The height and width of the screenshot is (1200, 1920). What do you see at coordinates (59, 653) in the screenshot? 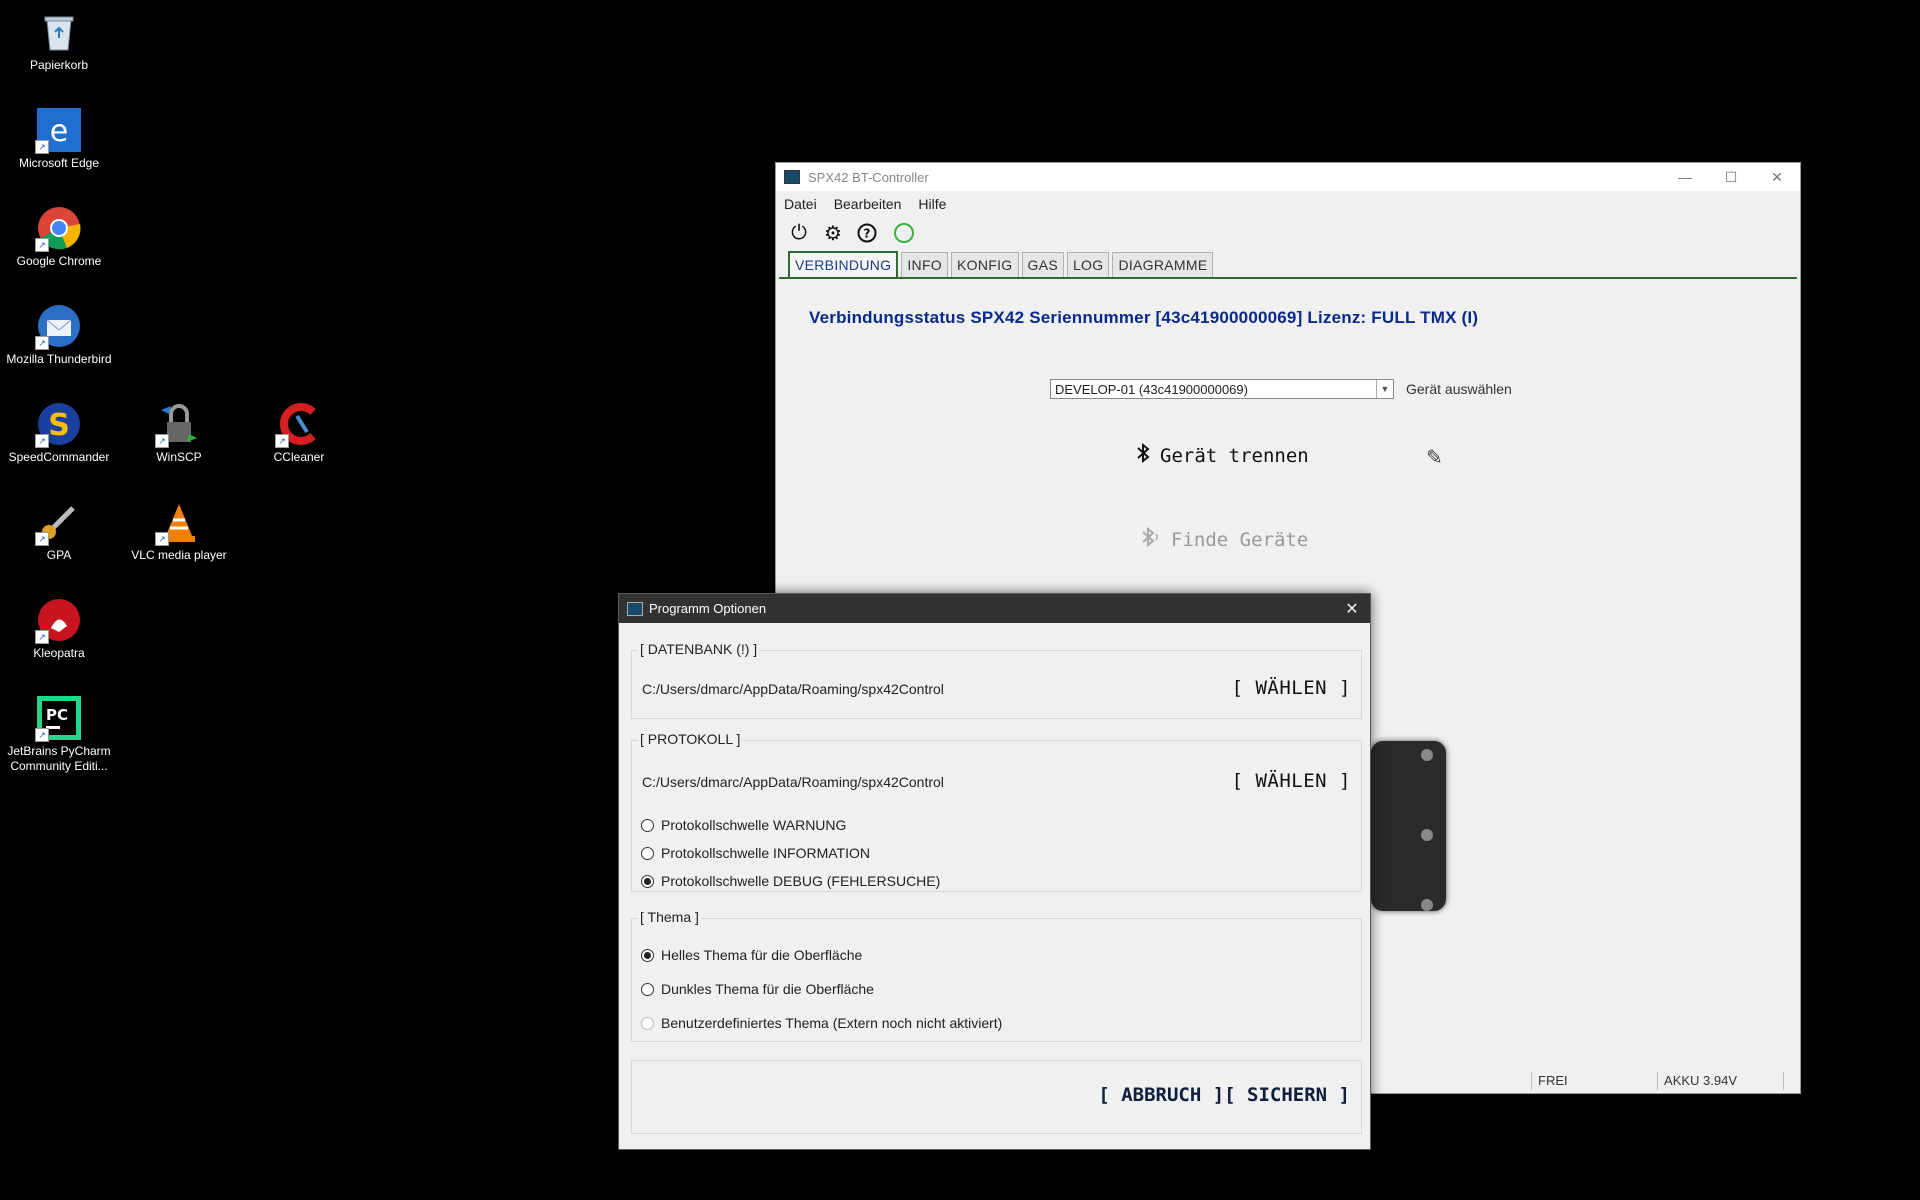
I see `desktop-icon-label: Kleopatra` at bounding box center [59, 653].